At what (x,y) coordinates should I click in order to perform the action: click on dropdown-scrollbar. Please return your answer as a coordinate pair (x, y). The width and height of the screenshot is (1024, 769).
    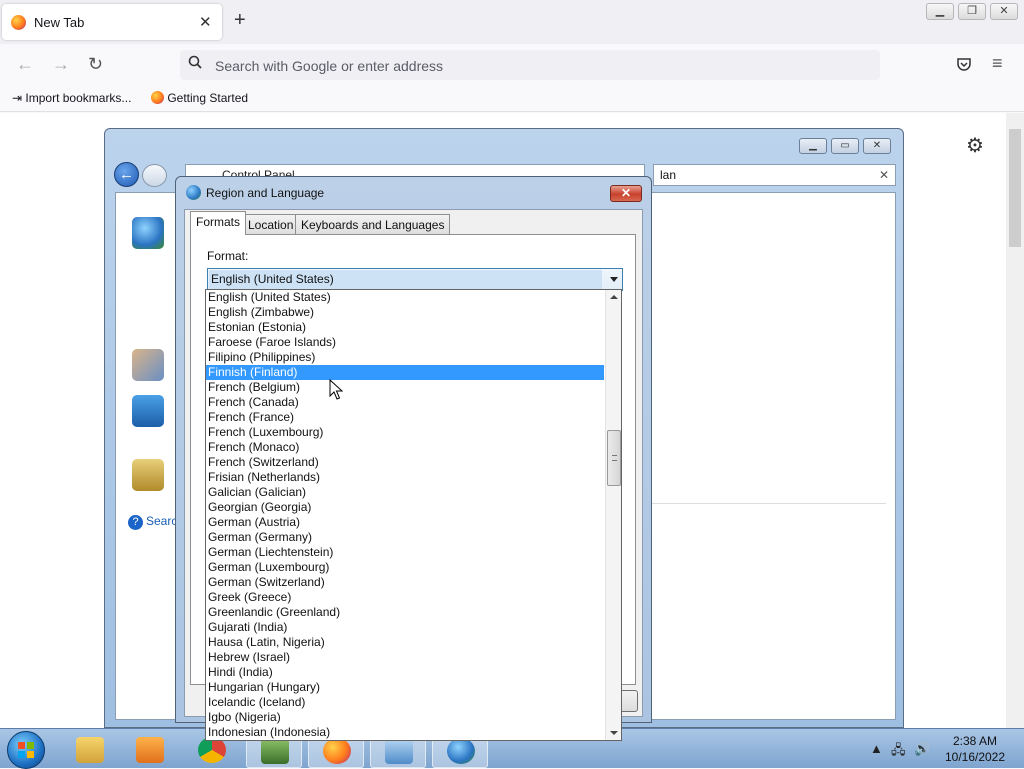
    Looking at the image, I should click on (613, 515).